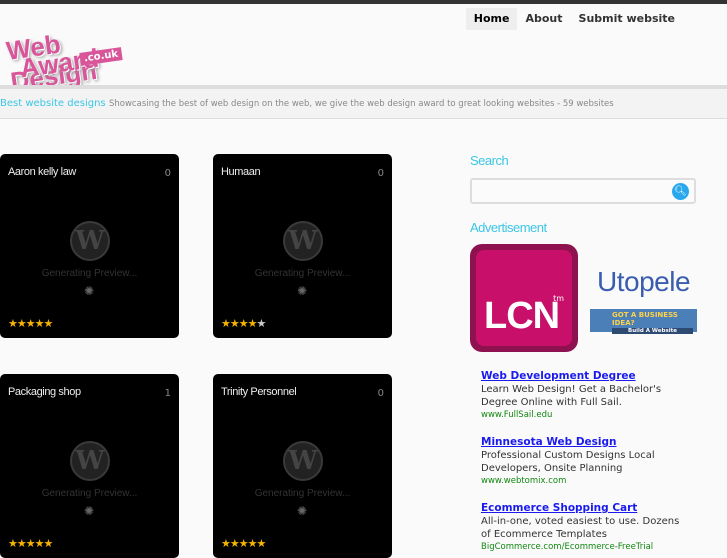 The image size is (727, 558). What do you see at coordinates (627, 19) in the screenshot?
I see `nav-submit-website: Submit website` at bounding box center [627, 19].